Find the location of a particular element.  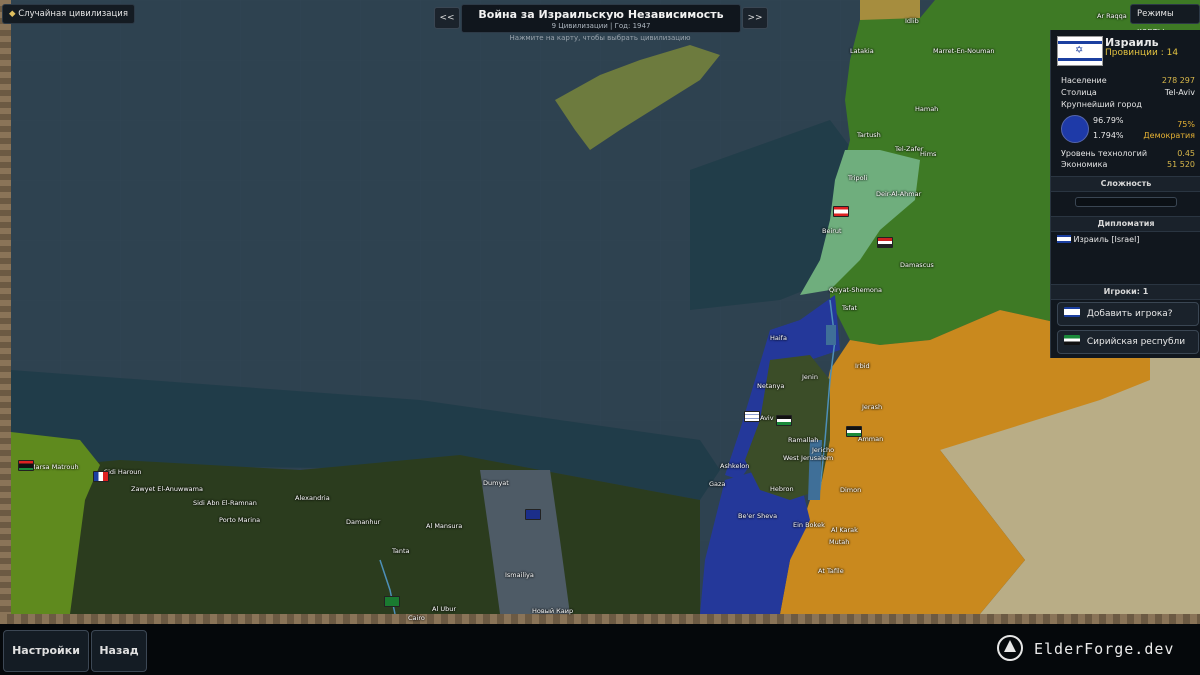

city-label: Al Ubur is located at coordinates (444, 609).